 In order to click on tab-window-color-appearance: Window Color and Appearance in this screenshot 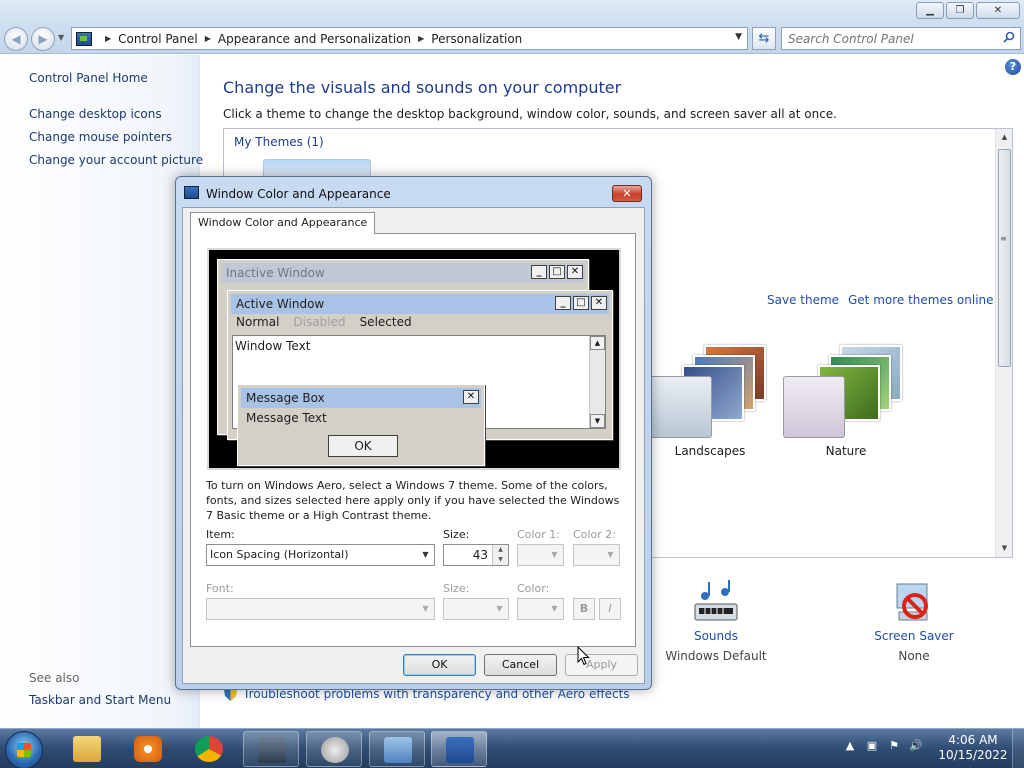, I will do `click(283, 223)`.